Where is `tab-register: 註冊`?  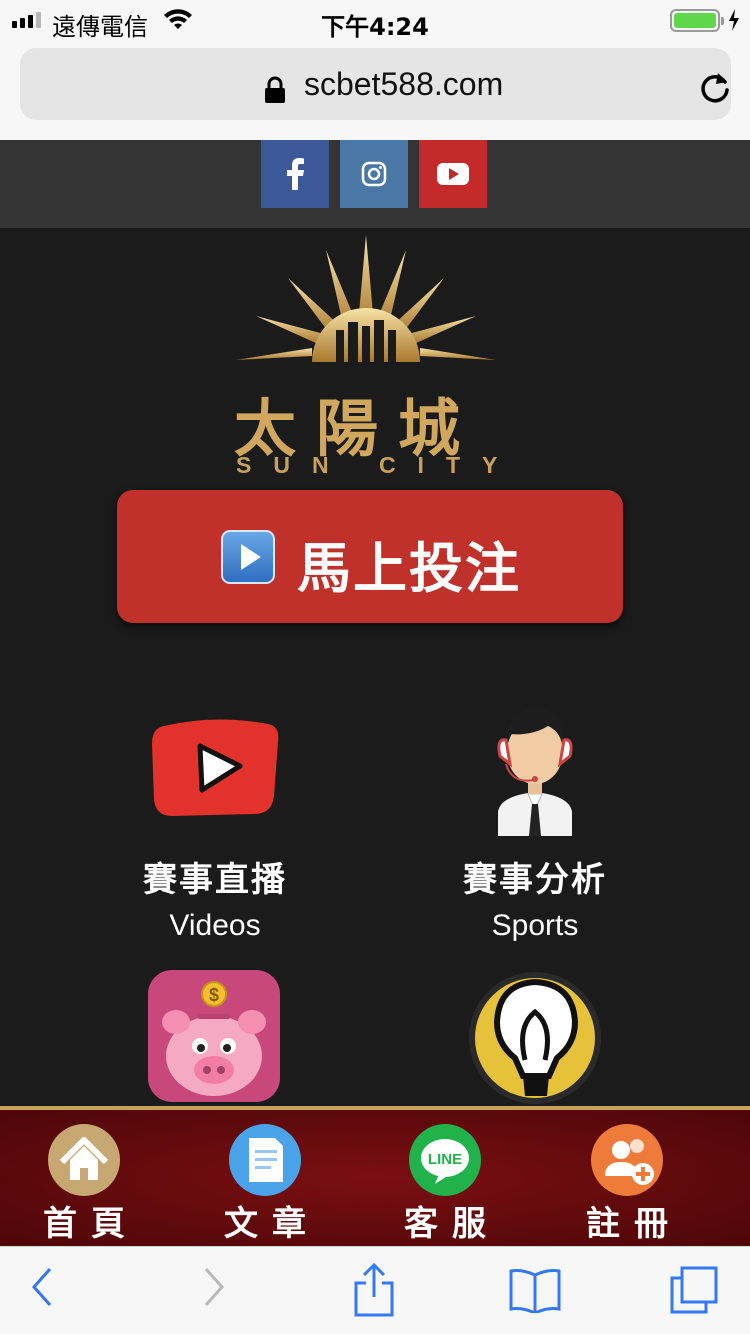
tab-register: 註冊 is located at coordinates (627, 1184).